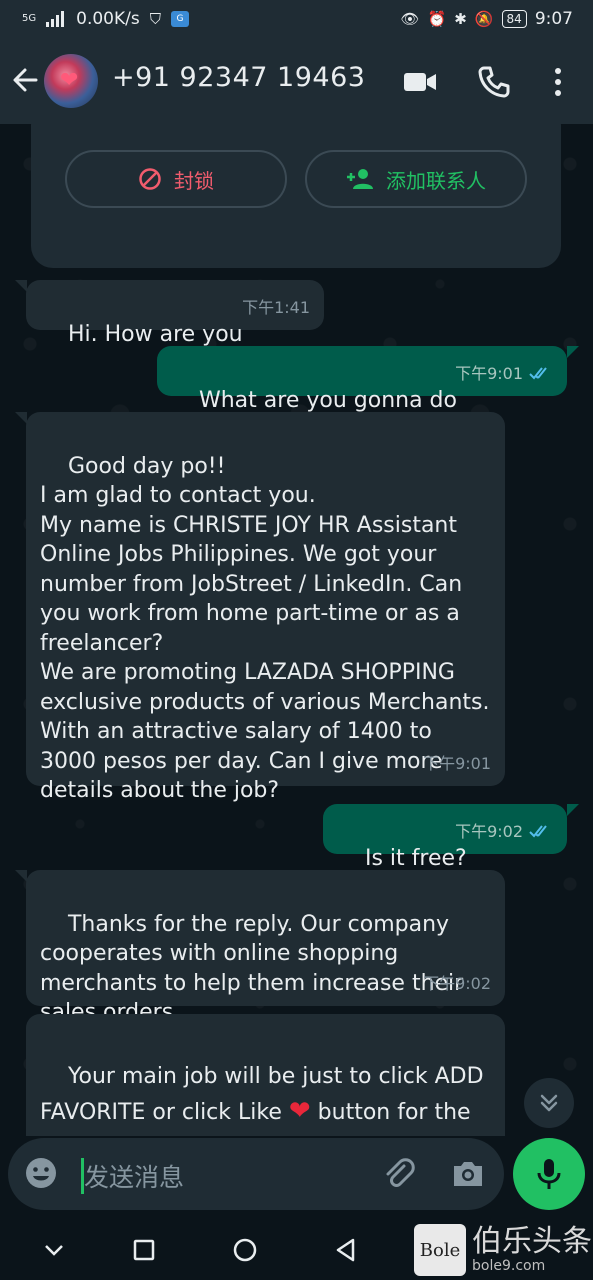  I want to click on shield-icon: ⛉, so click(155, 19).